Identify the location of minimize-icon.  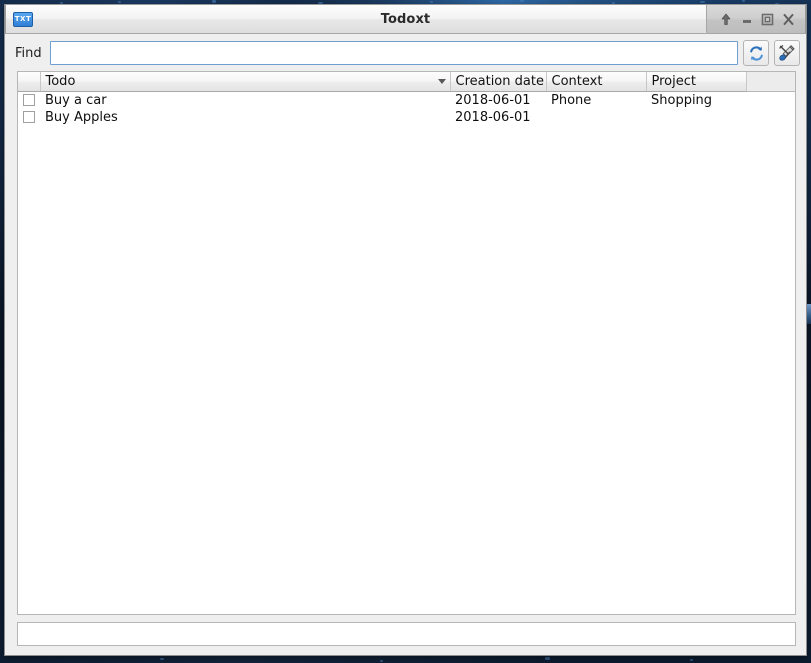
(747, 19).